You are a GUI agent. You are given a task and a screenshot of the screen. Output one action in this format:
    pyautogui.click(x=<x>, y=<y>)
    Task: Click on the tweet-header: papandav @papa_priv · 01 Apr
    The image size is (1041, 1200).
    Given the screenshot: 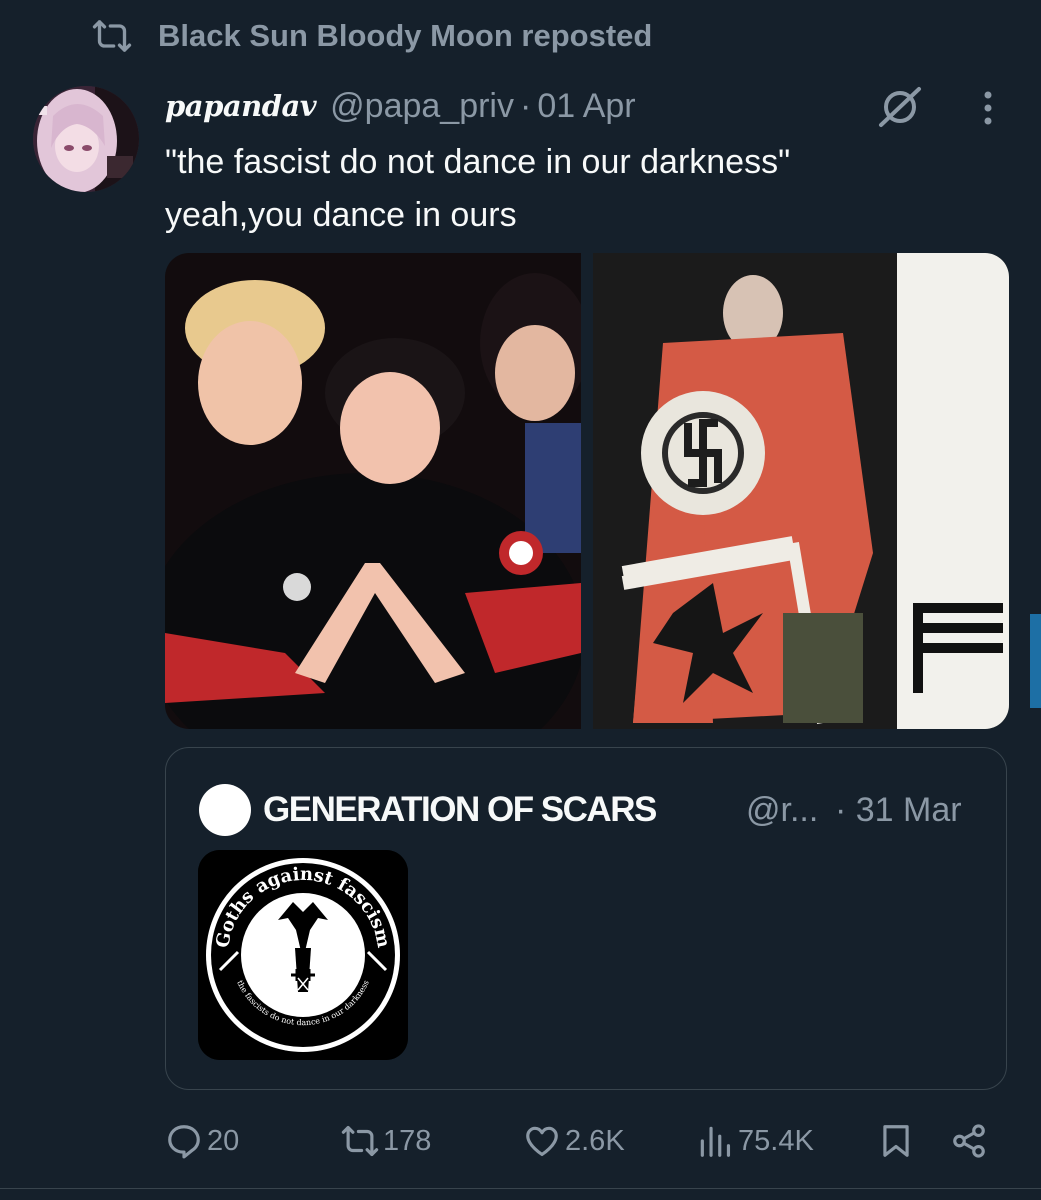 What is the action you would take?
    pyautogui.click(x=400, y=106)
    